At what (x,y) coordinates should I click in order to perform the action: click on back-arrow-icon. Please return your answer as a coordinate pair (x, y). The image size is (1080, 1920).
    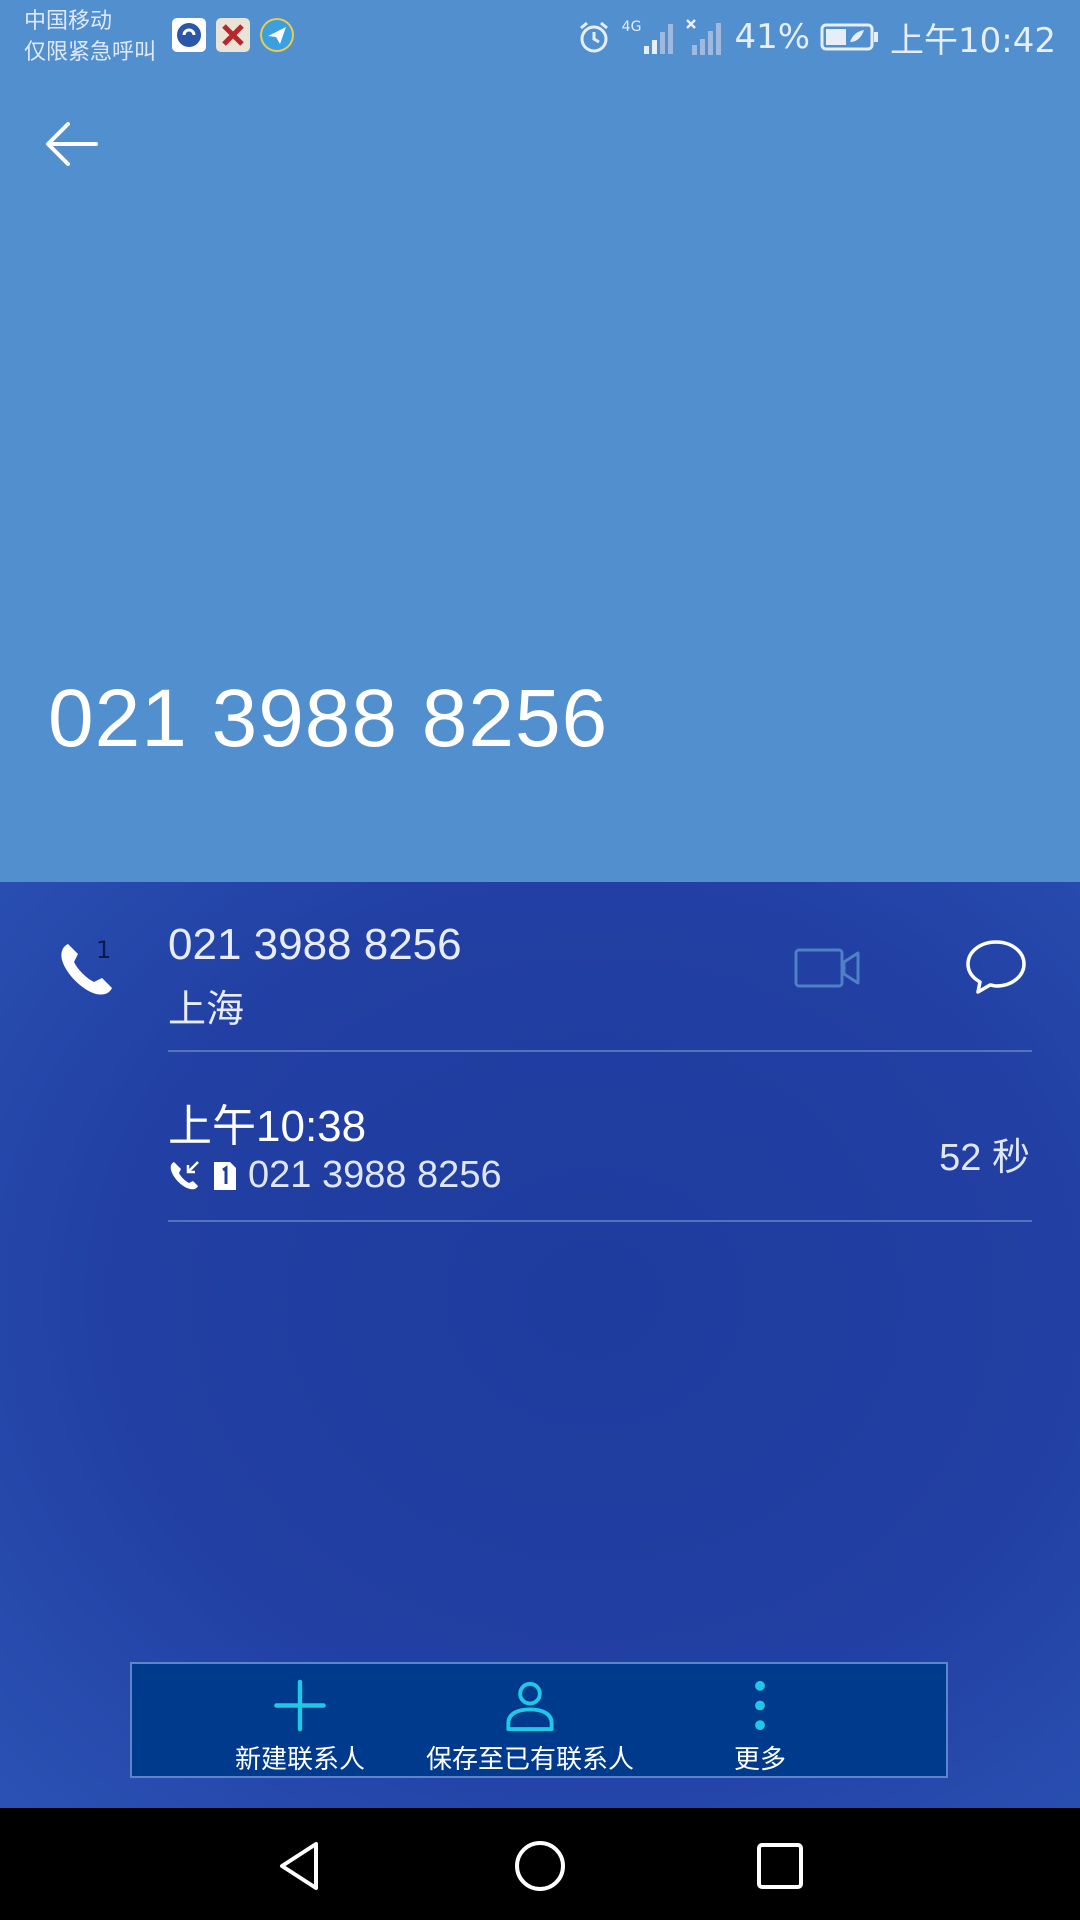
    Looking at the image, I should click on (72, 144).